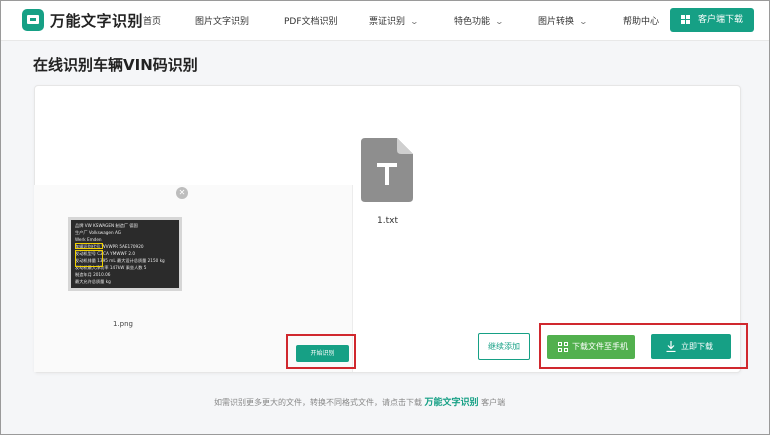  Describe the element at coordinates (88, 239) in the screenshot. I see `plate-text-line: Werk Emden` at that location.